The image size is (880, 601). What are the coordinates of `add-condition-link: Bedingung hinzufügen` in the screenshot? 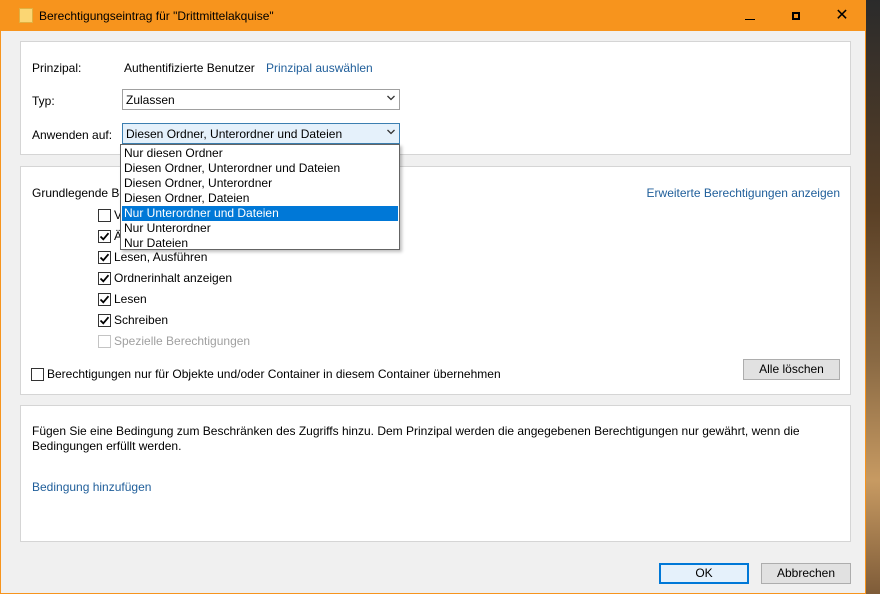 It's located at (91, 487).